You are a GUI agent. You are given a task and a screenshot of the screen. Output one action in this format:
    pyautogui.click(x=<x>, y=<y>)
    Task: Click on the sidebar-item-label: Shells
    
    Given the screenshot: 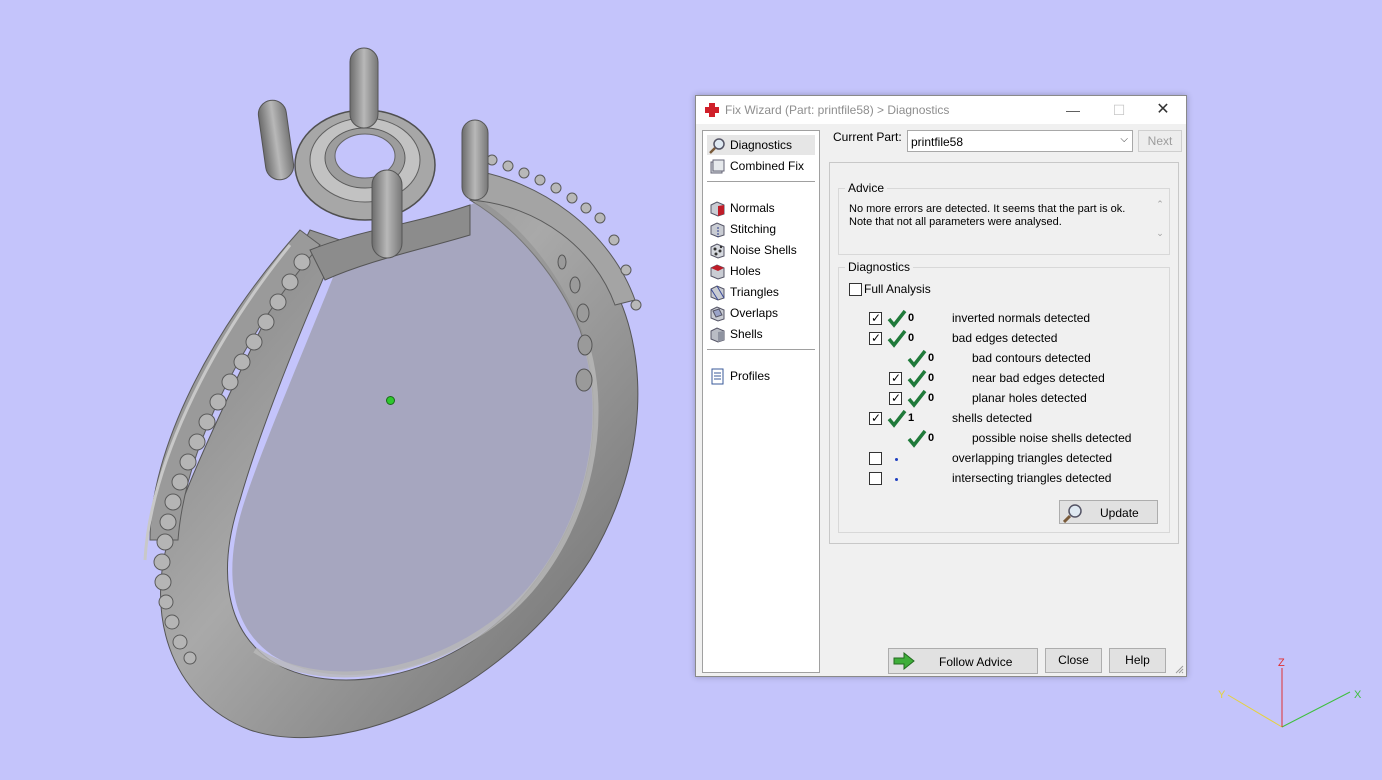 What is the action you would take?
    pyautogui.click(x=746, y=334)
    